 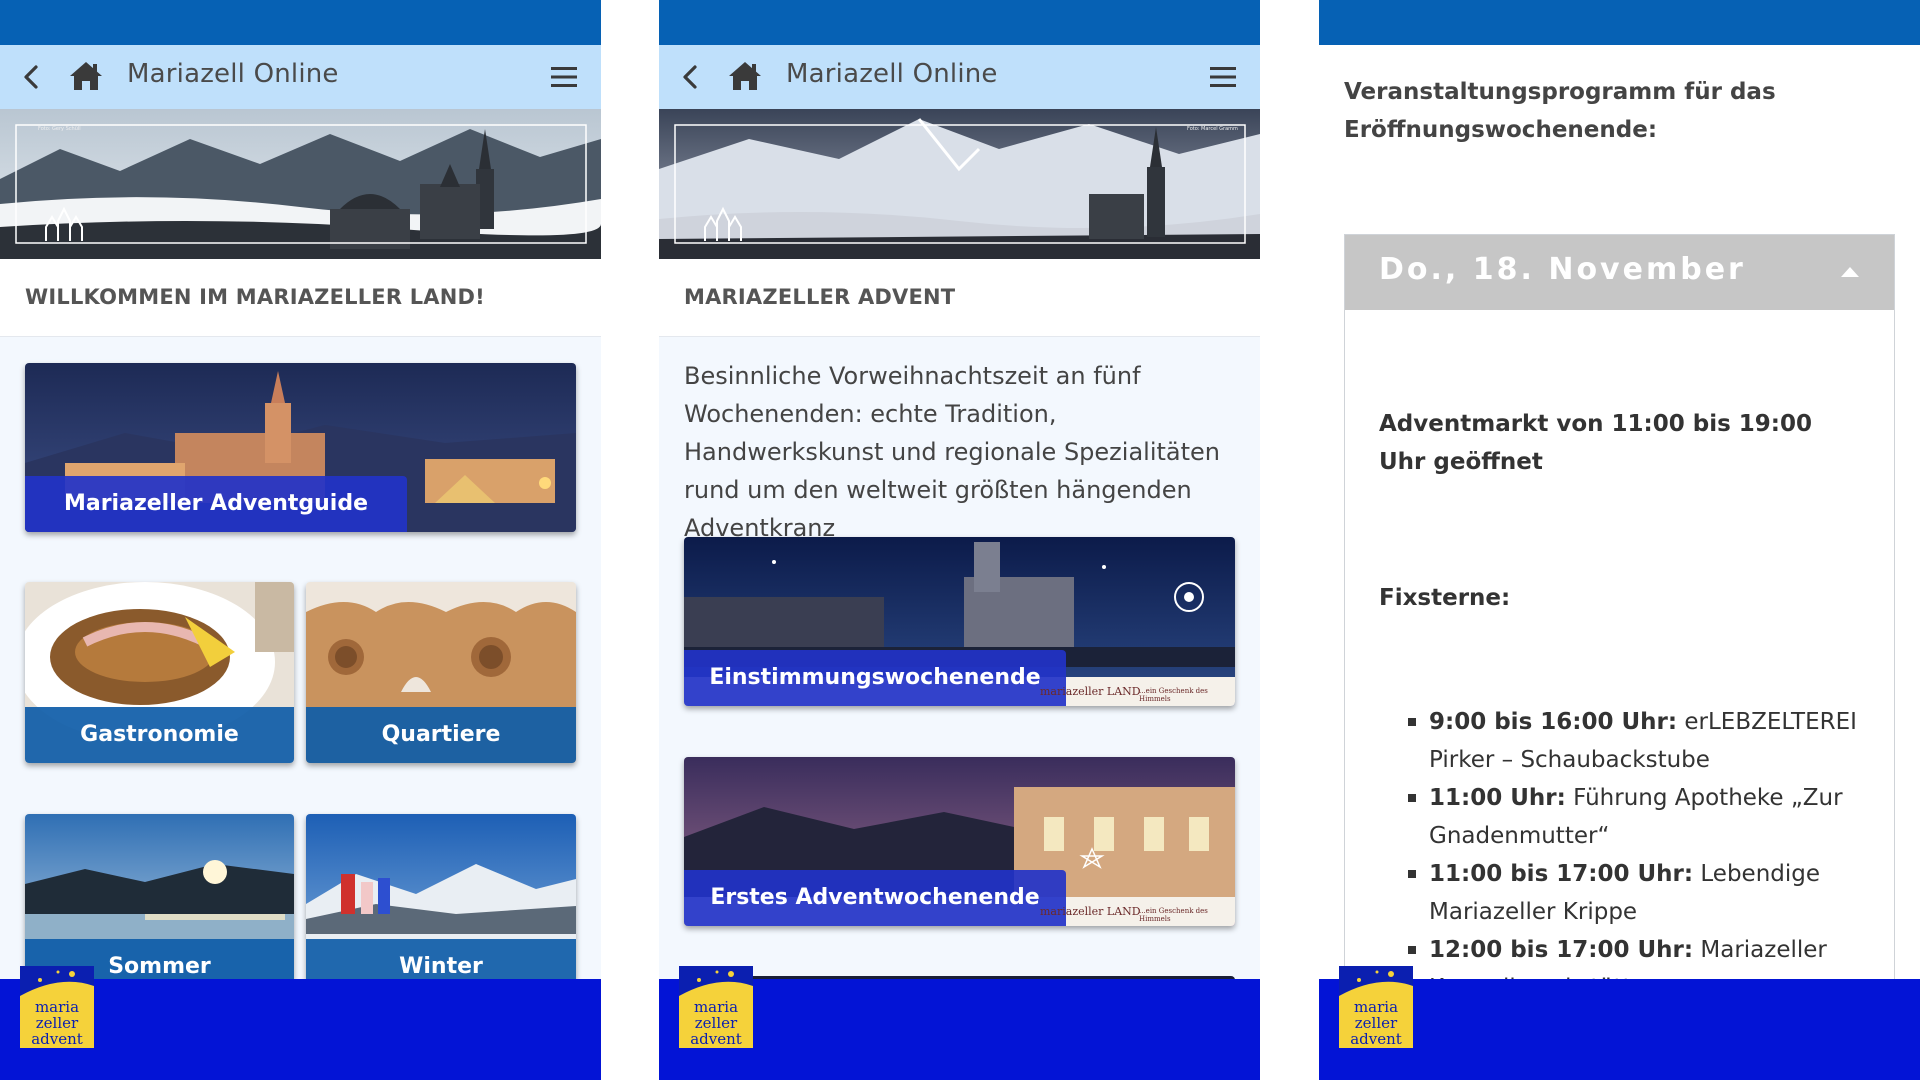 I want to click on hero-night-image, so click(x=959, y=184).